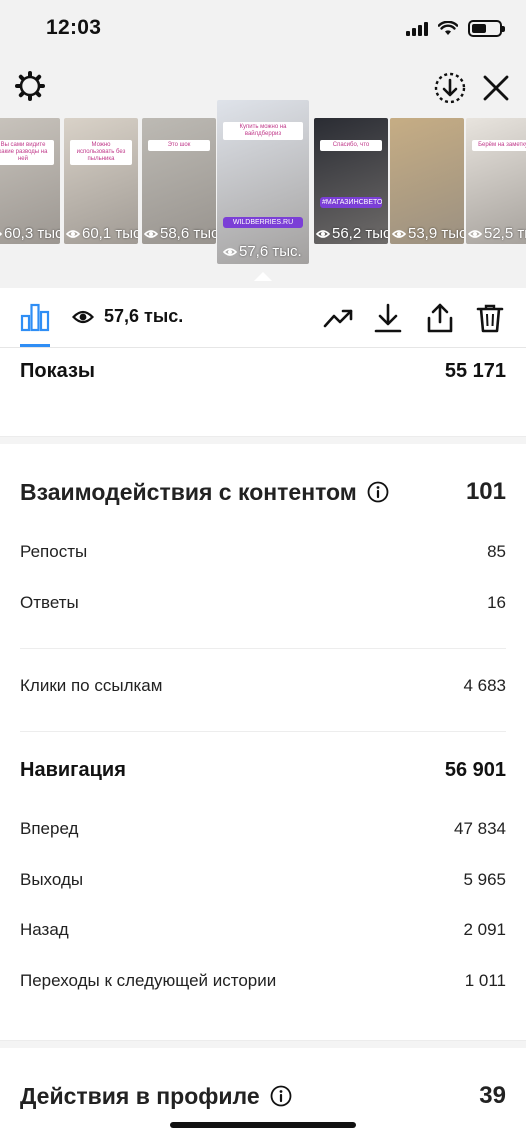 The width and height of the screenshot is (526, 1138). Describe the element at coordinates (57, 371) in the screenshot. I see `impressions-label: Показы` at that location.